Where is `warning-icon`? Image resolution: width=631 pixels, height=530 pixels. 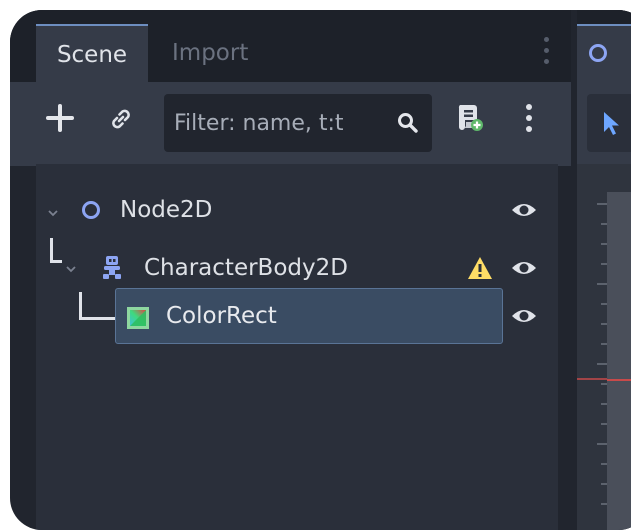
warning-icon is located at coordinates (480, 268).